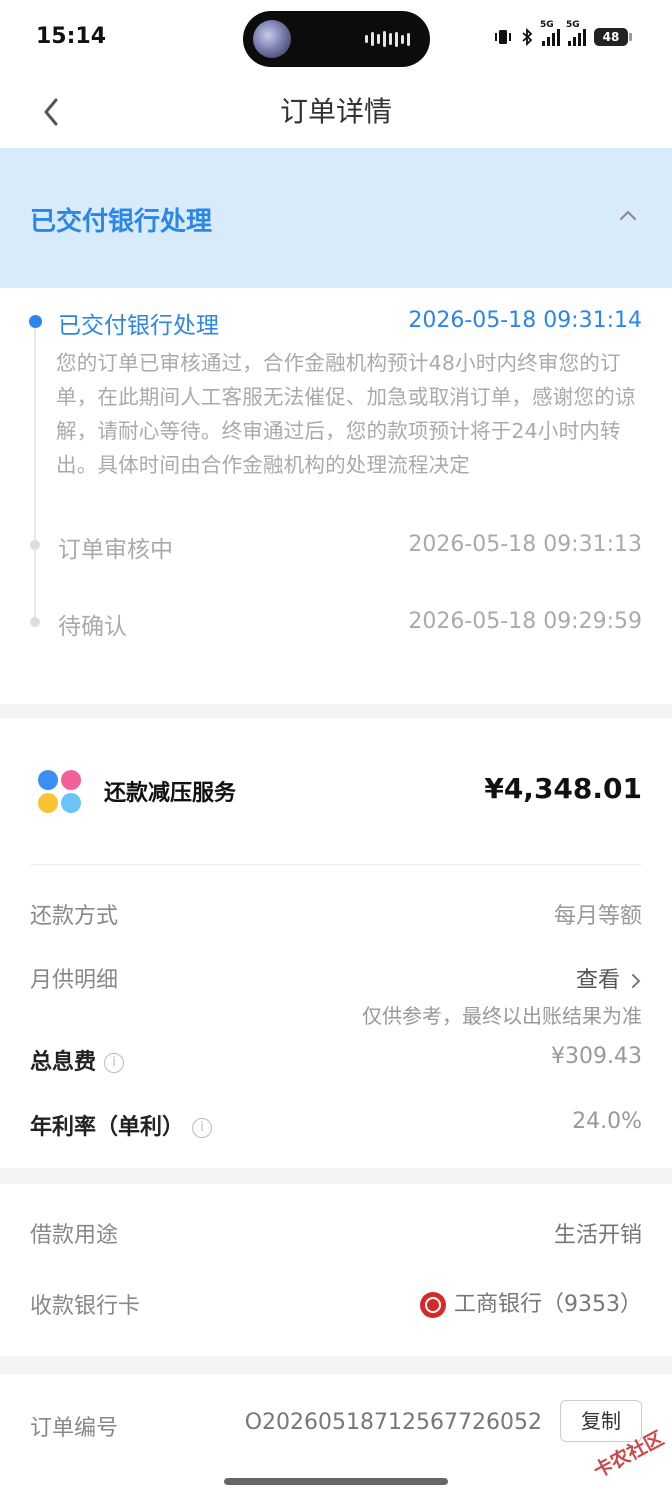 This screenshot has width=672, height=1500. I want to click on repayment-method-value: 每月等额, so click(597, 916).